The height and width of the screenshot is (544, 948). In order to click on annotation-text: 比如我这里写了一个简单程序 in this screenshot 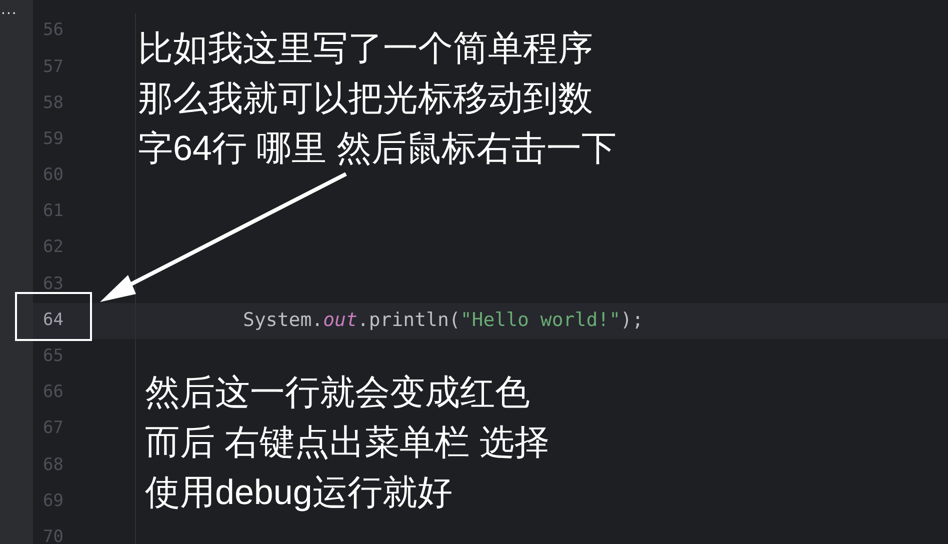, I will do `click(366, 49)`.